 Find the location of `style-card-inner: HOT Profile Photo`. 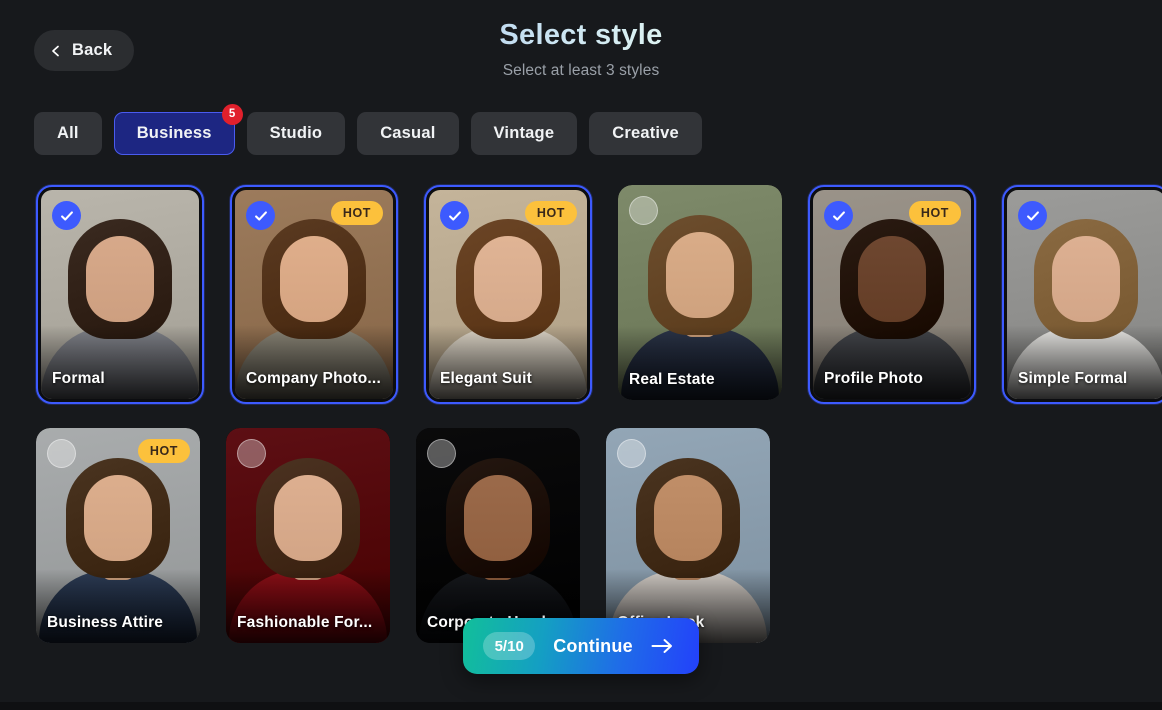

style-card-inner: HOT Profile Photo is located at coordinates (892, 294).